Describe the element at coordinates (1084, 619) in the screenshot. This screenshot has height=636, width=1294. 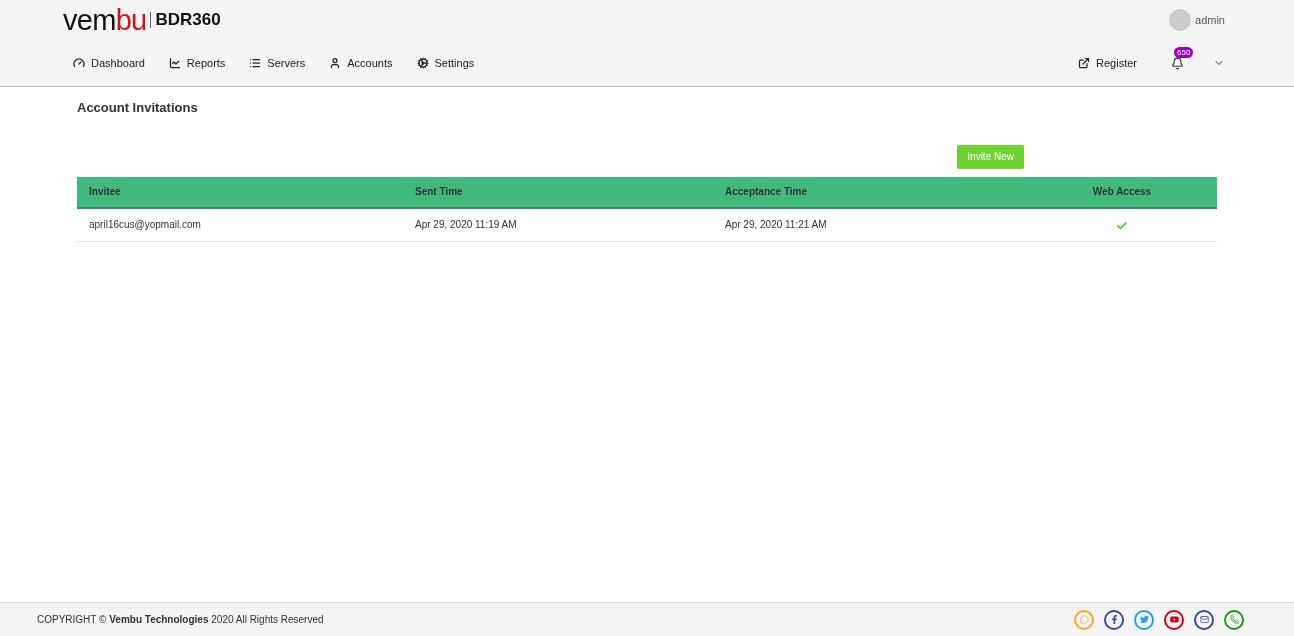
I see `chat-icon` at that location.